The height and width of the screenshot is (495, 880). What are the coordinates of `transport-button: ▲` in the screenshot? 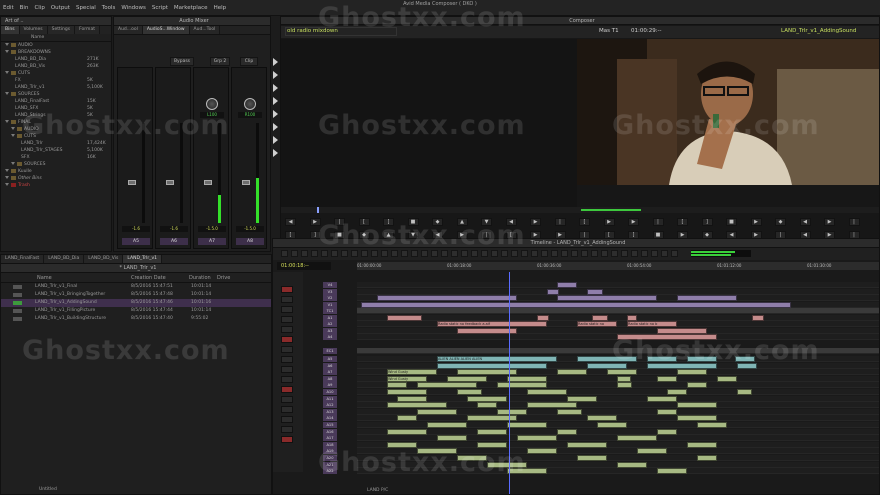 It's located at (462, 222).